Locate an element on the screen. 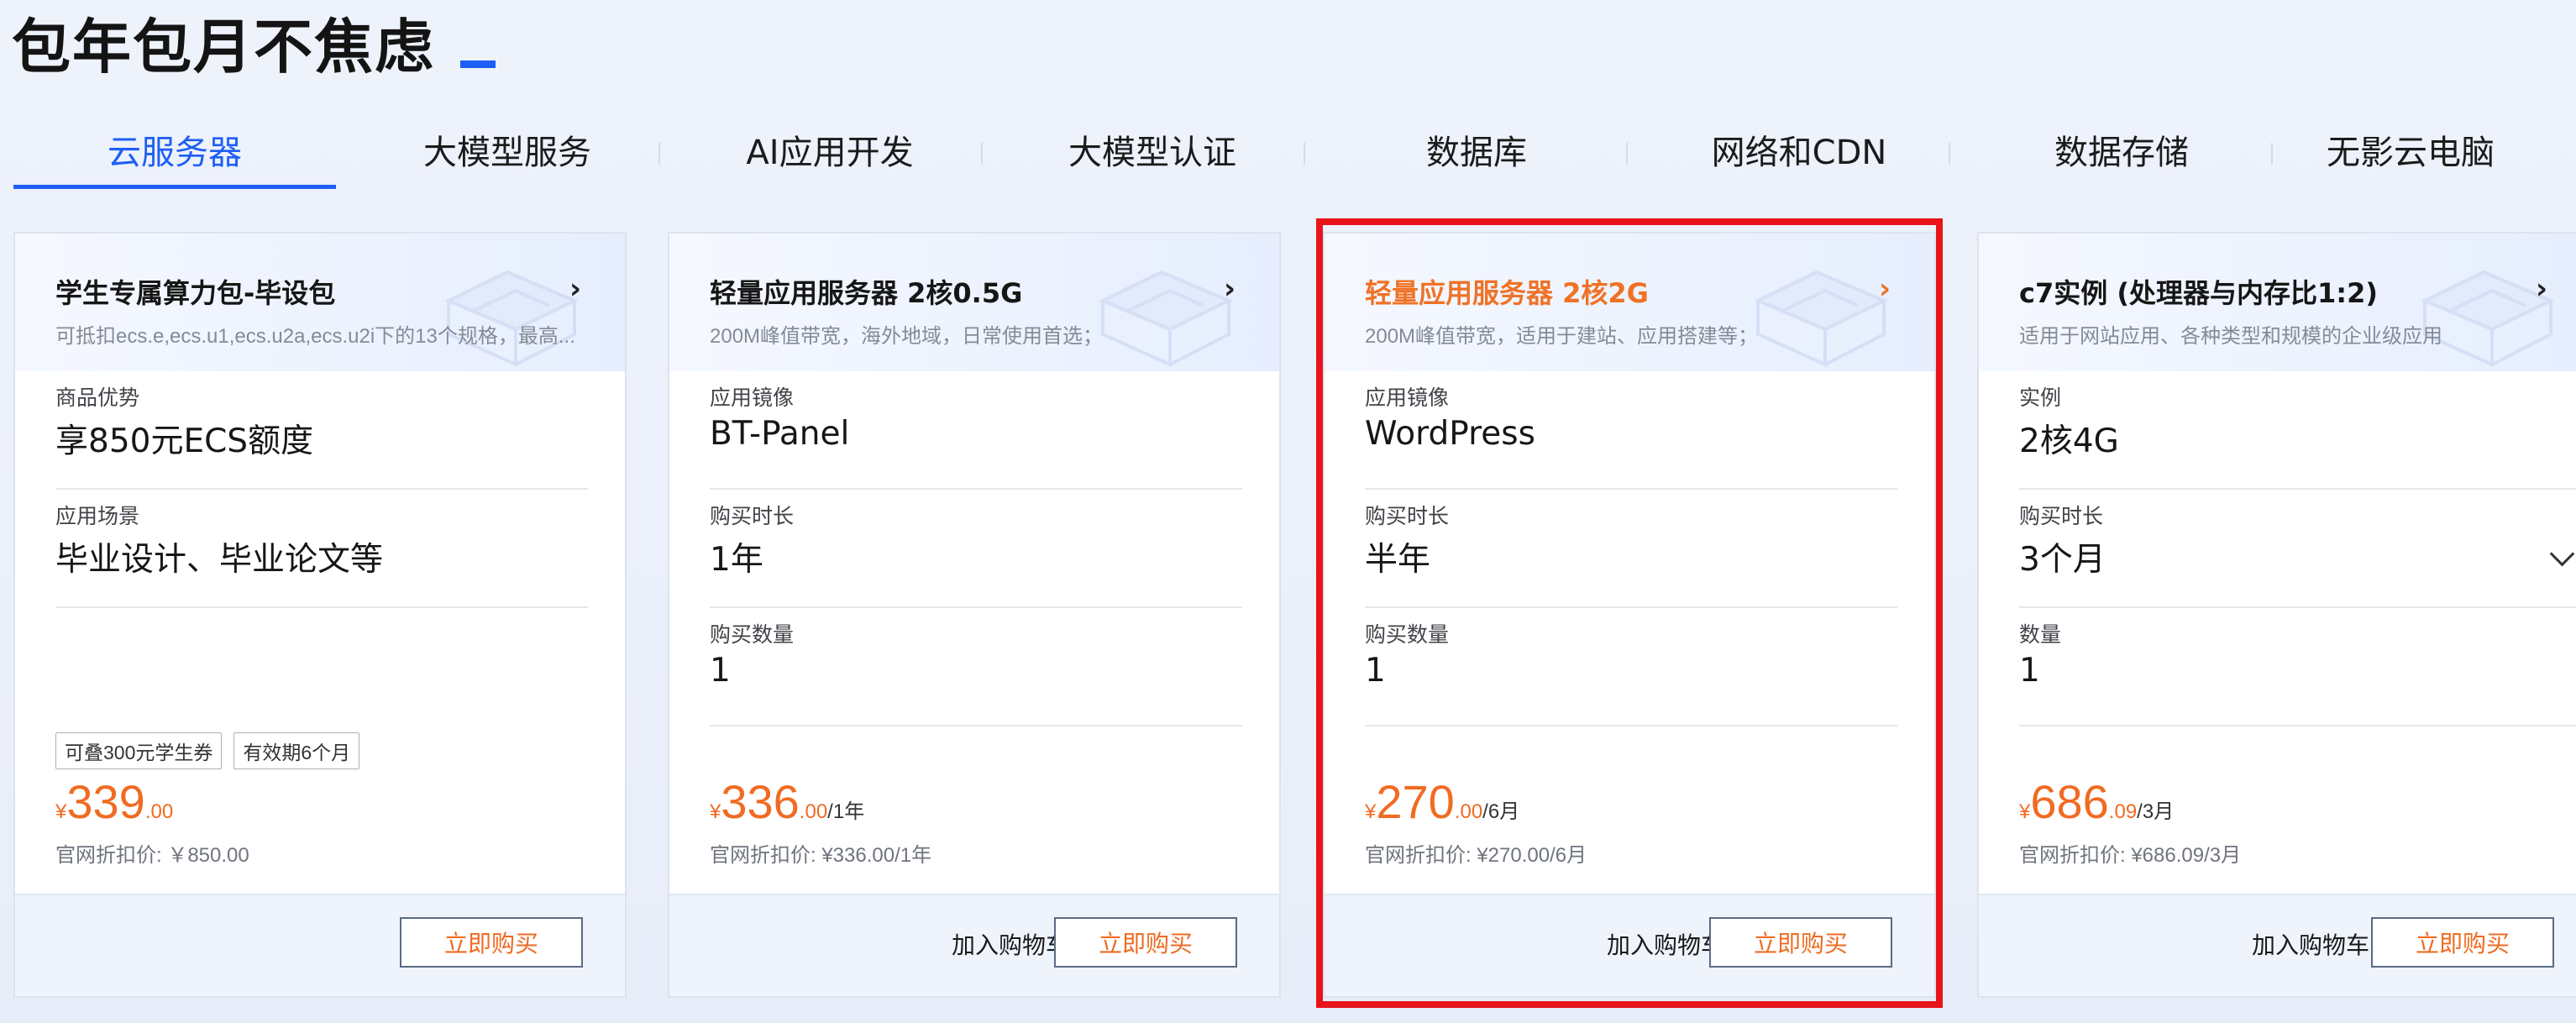  card-subtitle: 200M峰值带宽，适用于建站、应用搭建等； is located at coordinates (1562, 337).